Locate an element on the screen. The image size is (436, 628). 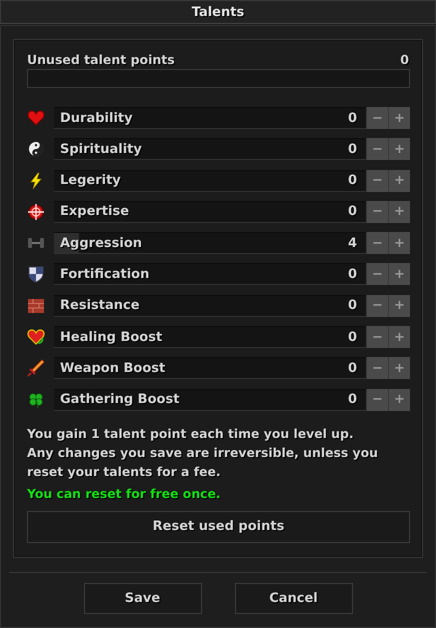
clover-icon is located at coordinates (36, 399).